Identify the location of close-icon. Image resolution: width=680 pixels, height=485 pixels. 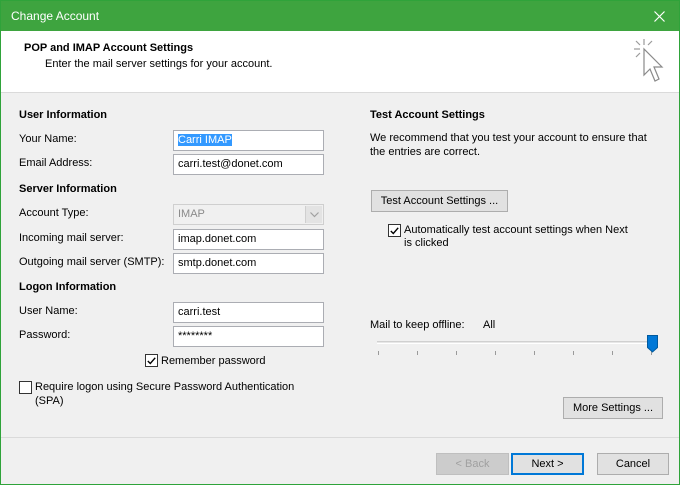
(659, 16).